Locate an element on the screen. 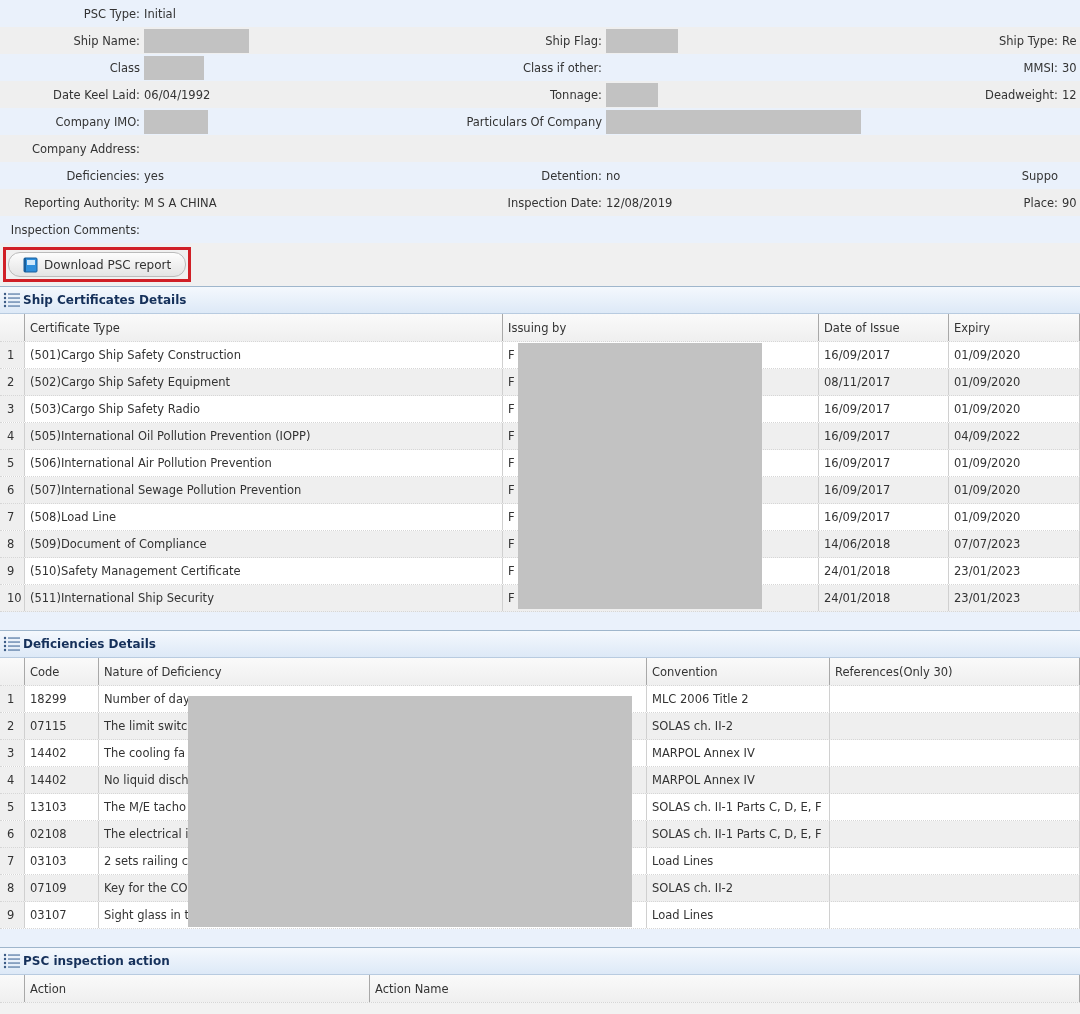 The height and width of the screenshot is (1014, 1080). field-label: Detention: is located at coordinates (571, 175).